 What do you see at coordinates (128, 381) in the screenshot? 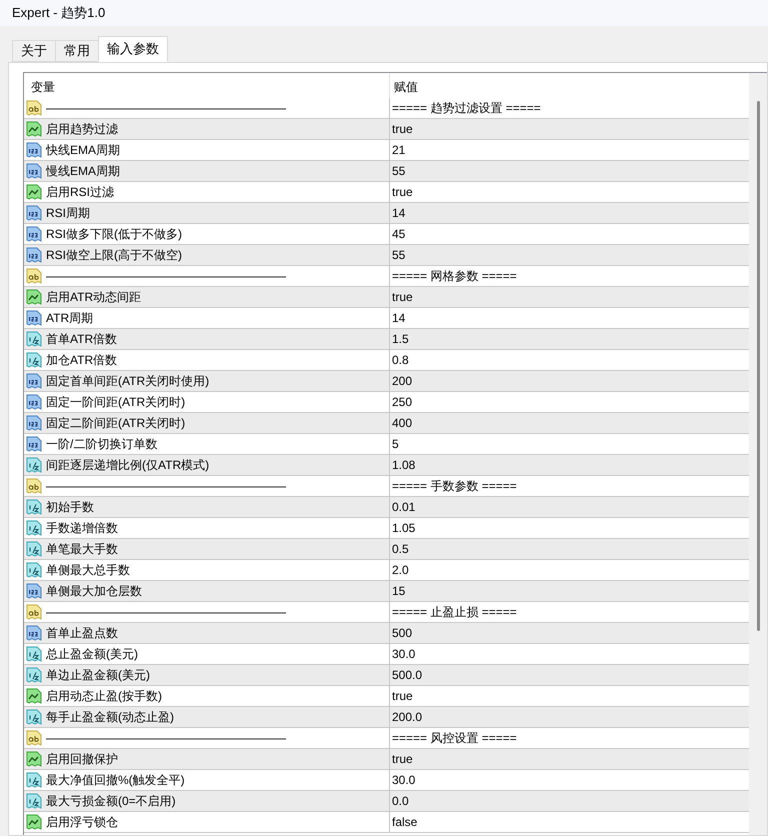
I see `parameter-name: 固定首单间距(ATR关闭时使用)` at bounding box center [128, 381].